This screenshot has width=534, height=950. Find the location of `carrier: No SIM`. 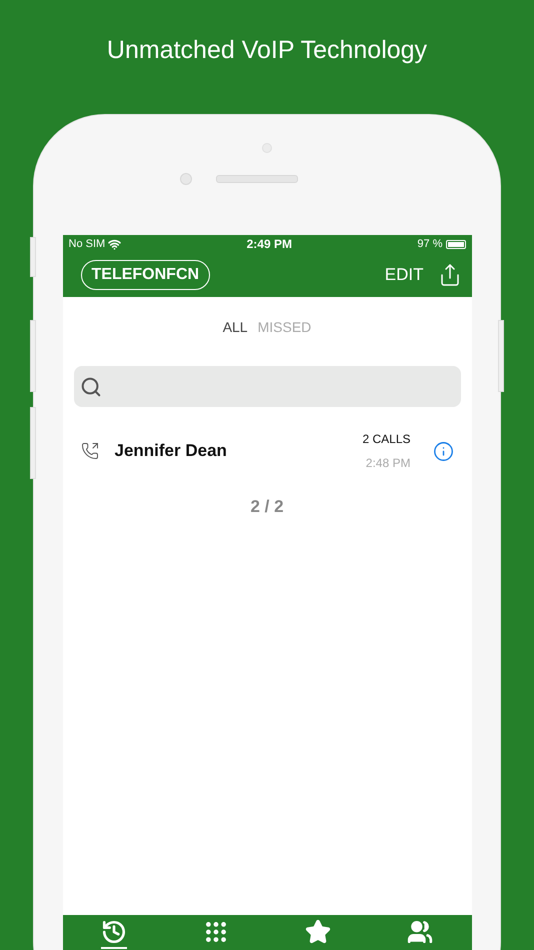

carrier: No SIM is located at coordinates (87, 244).